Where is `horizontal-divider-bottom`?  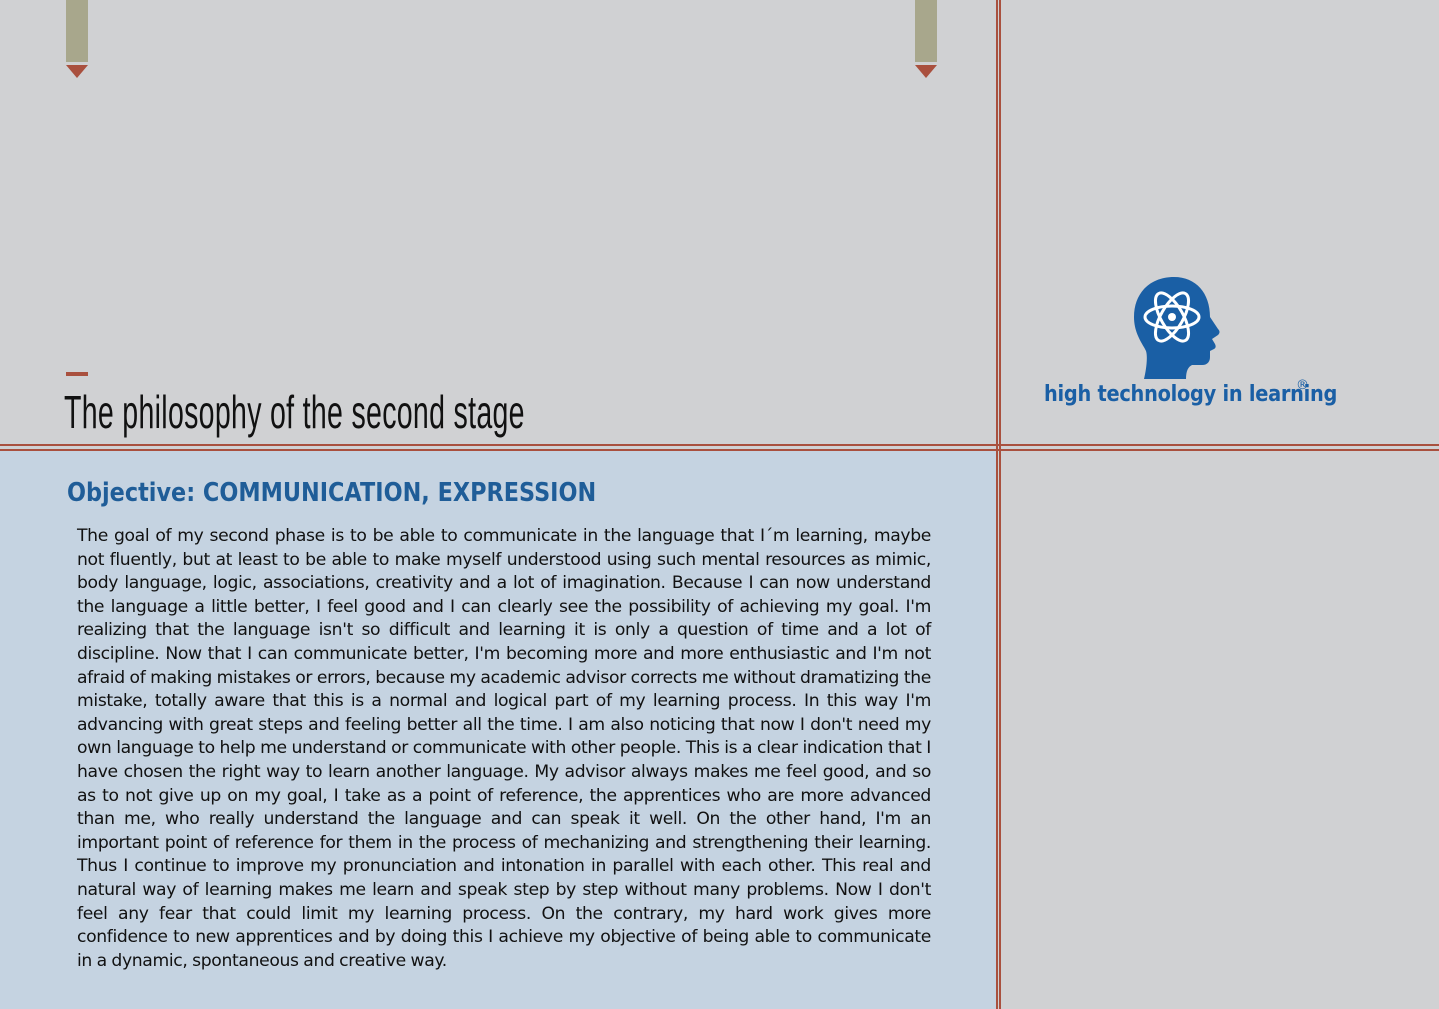
horizontal-divider-bottom is located at coordinates (719, 450).